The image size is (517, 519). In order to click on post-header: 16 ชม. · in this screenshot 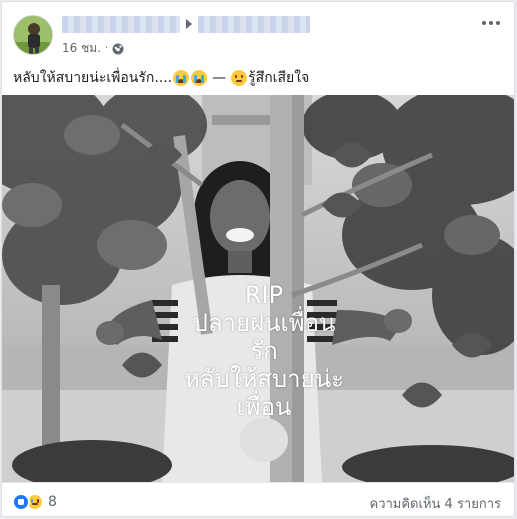, I will do `click(258, 33)`.